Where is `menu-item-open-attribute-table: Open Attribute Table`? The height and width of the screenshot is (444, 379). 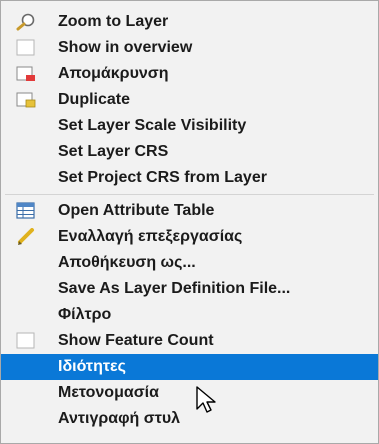
menu-item-open-attribute-table: Open Attribute Table is located at coordinates (189, 211).